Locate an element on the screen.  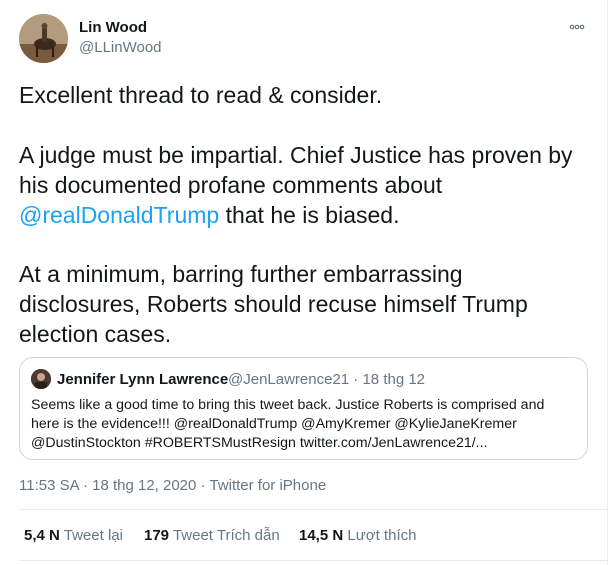
retweets-count: 5,4 N is located at coordinates (42, 535).